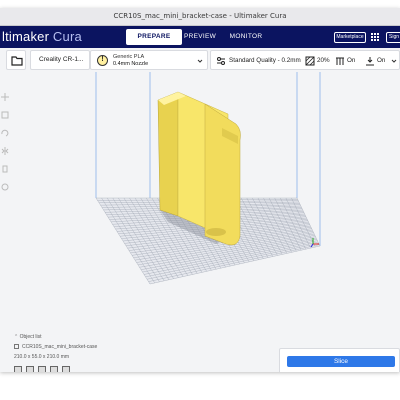 The height and width of the screenshot is (400, 400). I want to click on marketplace-button: Marketplace, so click(350, 37).